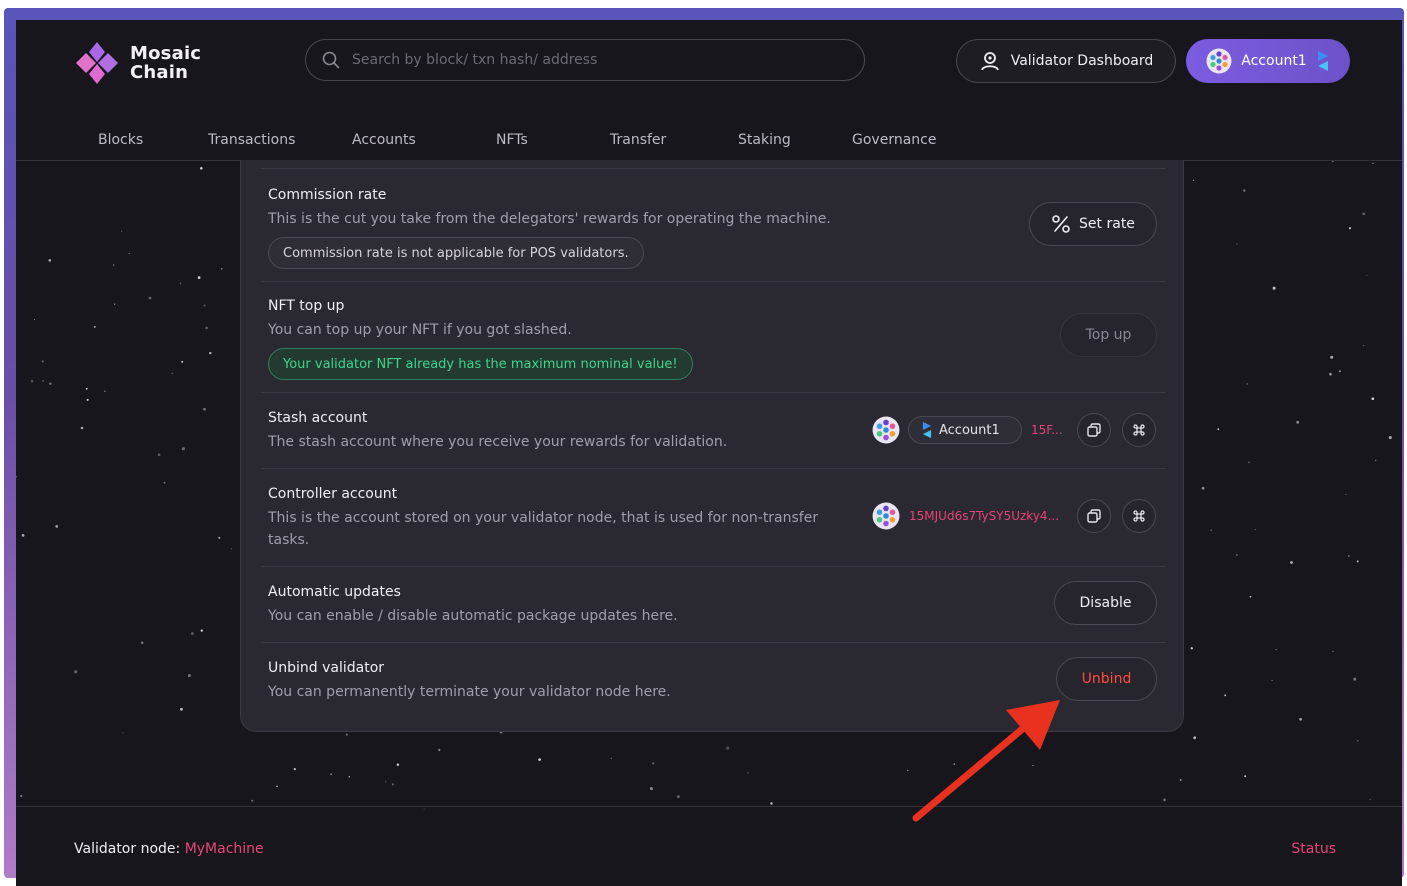 This screenshot has width=1407, height=886. Describe the element at coordinates (1274, 61) in the screenshot. I see `account-label: Account1` at that location.